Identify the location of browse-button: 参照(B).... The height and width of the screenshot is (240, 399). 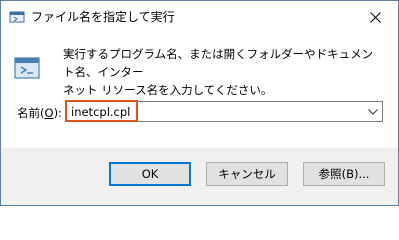
(344, 174).